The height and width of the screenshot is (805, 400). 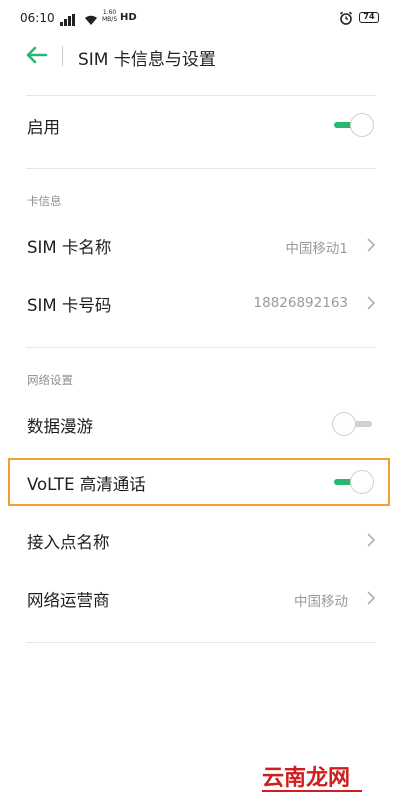 What do you see at coordinates (50, 380) in the screenshot?
I see `section-label-network: 网络设置` at bounding box center [50, 380].